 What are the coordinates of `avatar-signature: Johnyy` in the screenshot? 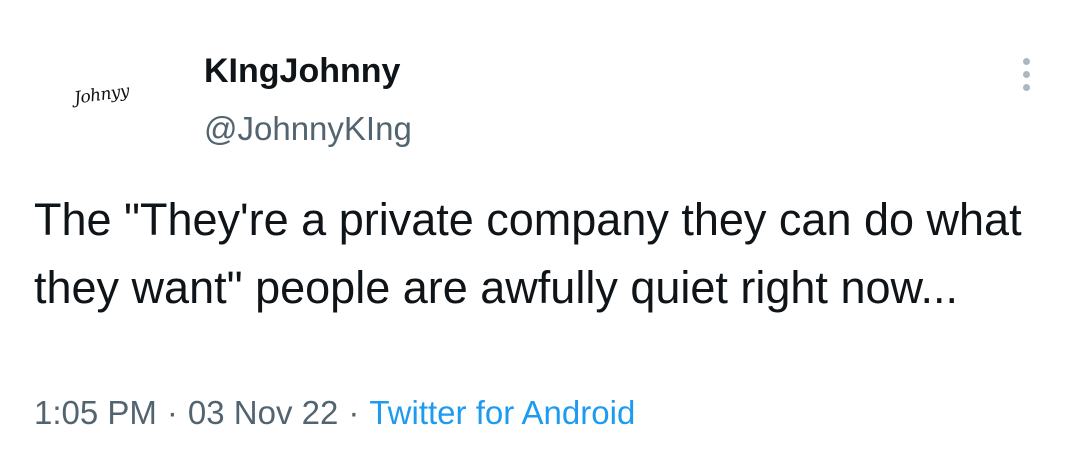 It's located at (102, 95).